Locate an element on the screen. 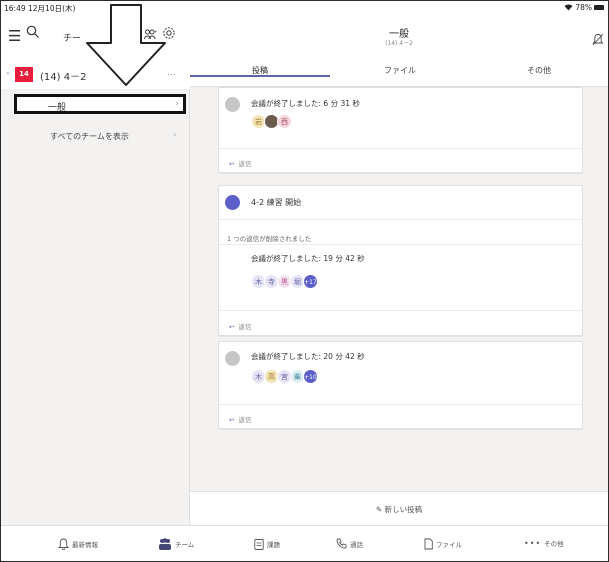 The height and width of the screenshot is (562, 609). new-post-text: 新しい投稿 is located at coordinates (403, 509).